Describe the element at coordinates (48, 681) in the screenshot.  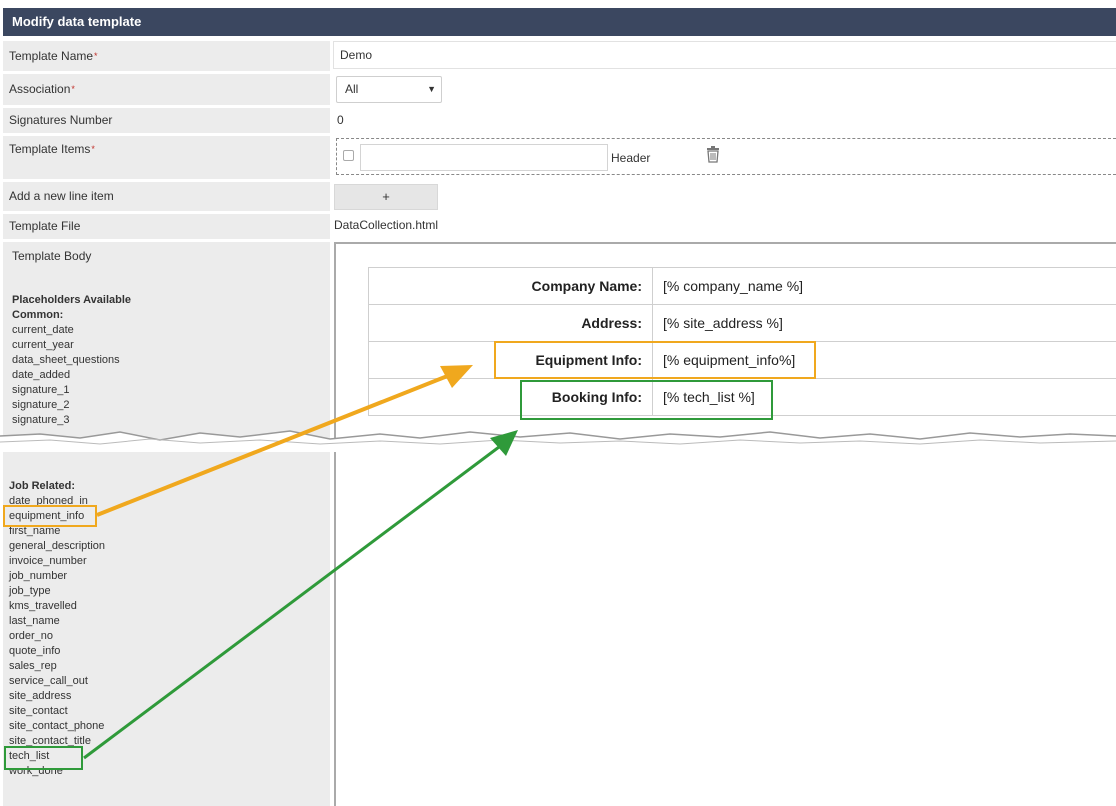
I see `placeholder-item: service_call_out` at that location.